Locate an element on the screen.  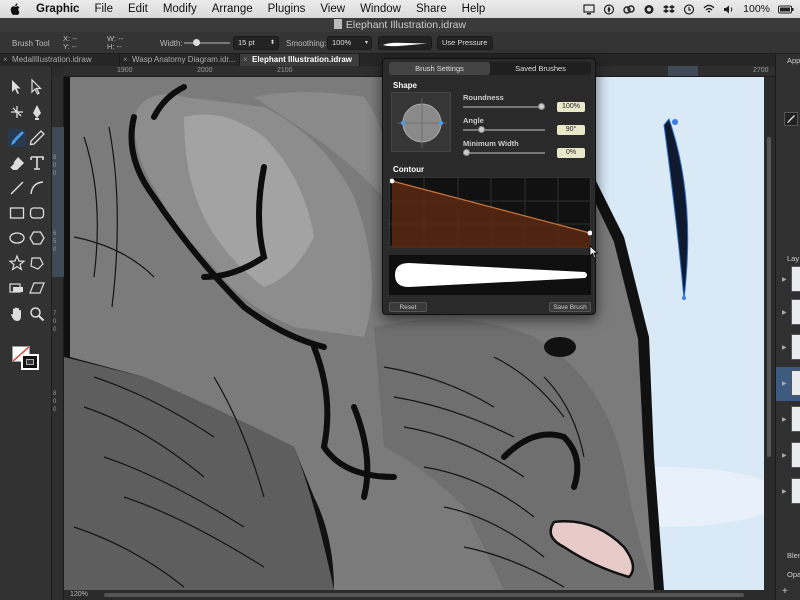
width-slider is located at coordinates (207, 42).